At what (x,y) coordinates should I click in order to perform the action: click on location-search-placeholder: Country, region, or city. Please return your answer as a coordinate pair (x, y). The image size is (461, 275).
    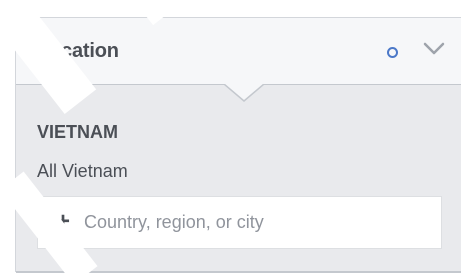
    Looking at the image, I should click on (174, 222).